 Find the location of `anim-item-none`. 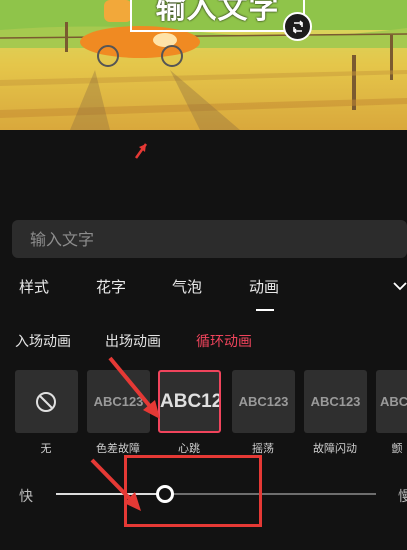

anim-item-none is located at coordinates (46, 401).